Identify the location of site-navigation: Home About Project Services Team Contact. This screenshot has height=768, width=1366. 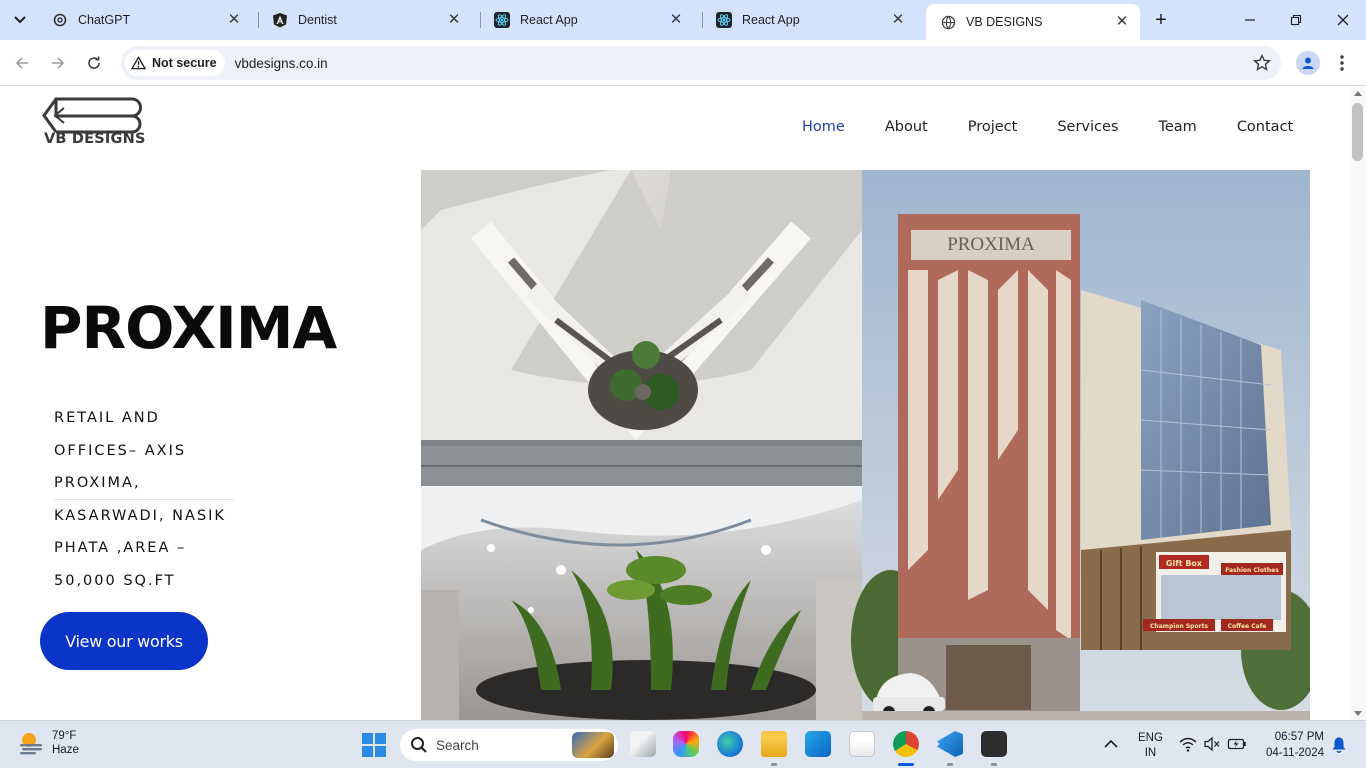
(1047, 127).